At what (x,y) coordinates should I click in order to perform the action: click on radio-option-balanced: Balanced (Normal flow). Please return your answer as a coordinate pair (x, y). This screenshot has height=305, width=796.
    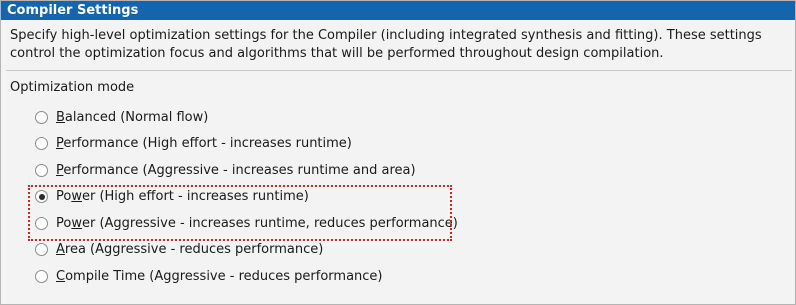
    Looking at the image, I should click on (401, 117).